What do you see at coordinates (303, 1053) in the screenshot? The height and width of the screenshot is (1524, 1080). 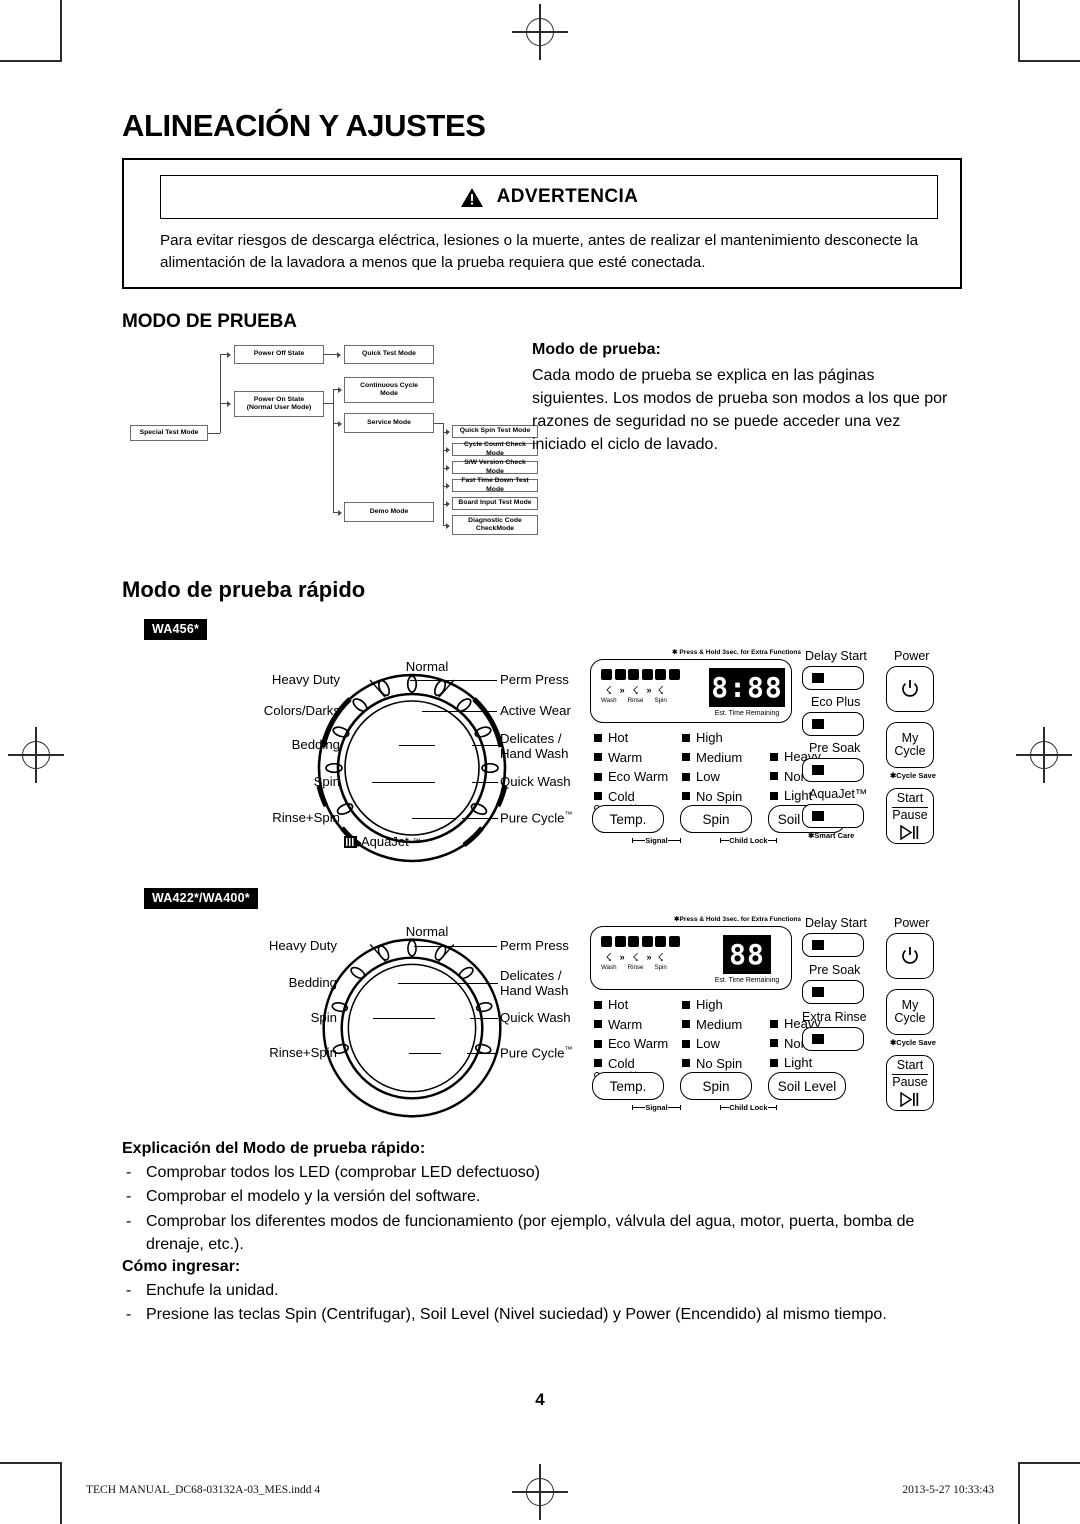 I see `dial-label-rinse-spin-text-wa422: Rinse+Spin` at bounding box center [303, 1053].